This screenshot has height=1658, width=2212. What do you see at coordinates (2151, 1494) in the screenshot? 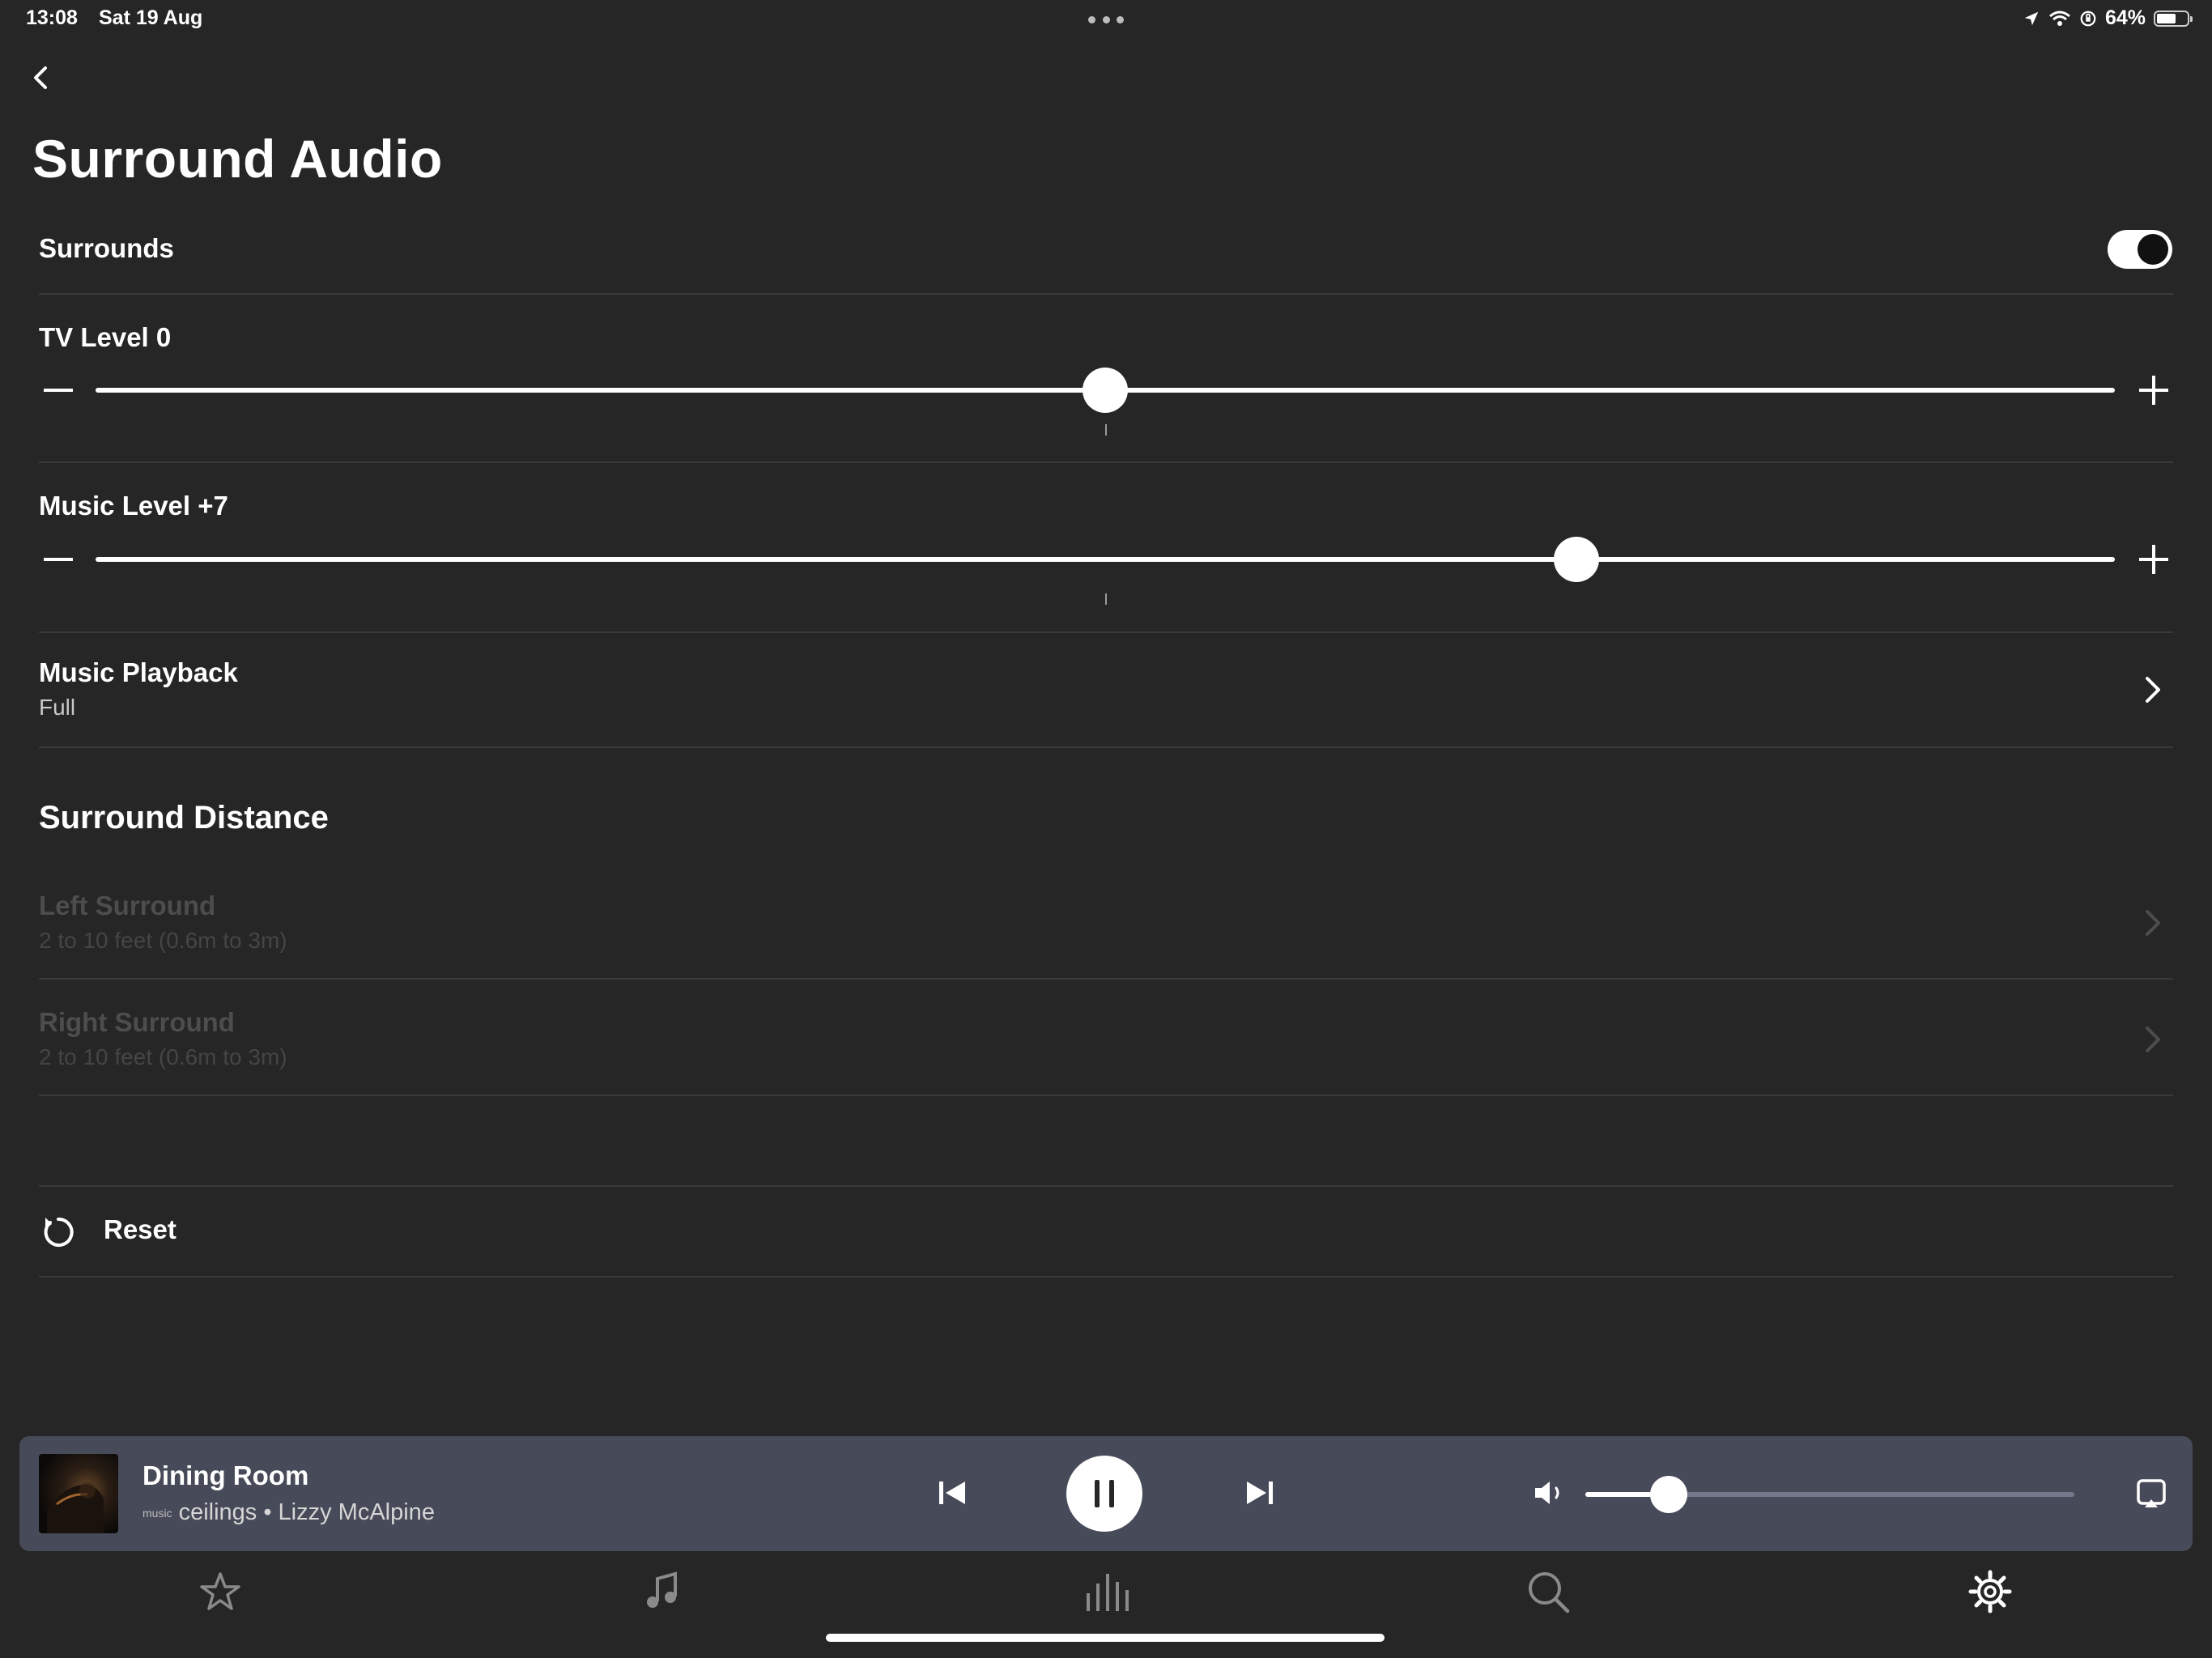
I see `airplay-icon` at bounding box center [2151, 1494].